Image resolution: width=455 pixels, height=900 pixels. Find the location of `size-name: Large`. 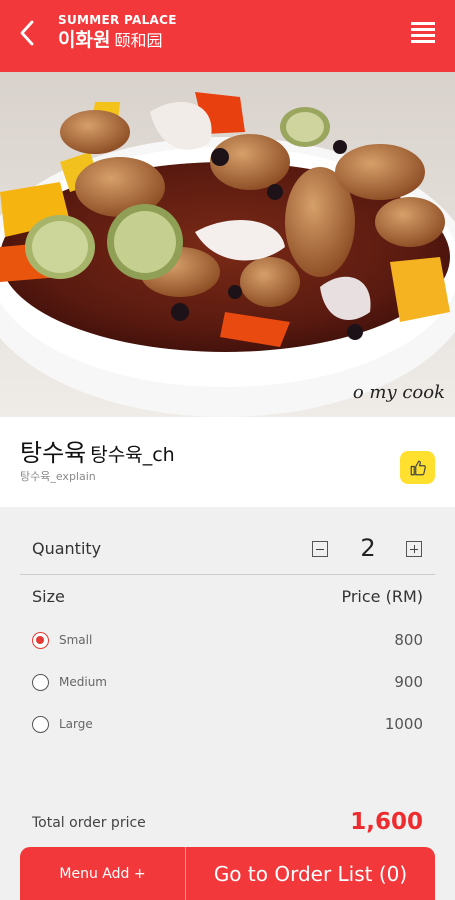

size-name: Large is located at coordinates (76, 724).